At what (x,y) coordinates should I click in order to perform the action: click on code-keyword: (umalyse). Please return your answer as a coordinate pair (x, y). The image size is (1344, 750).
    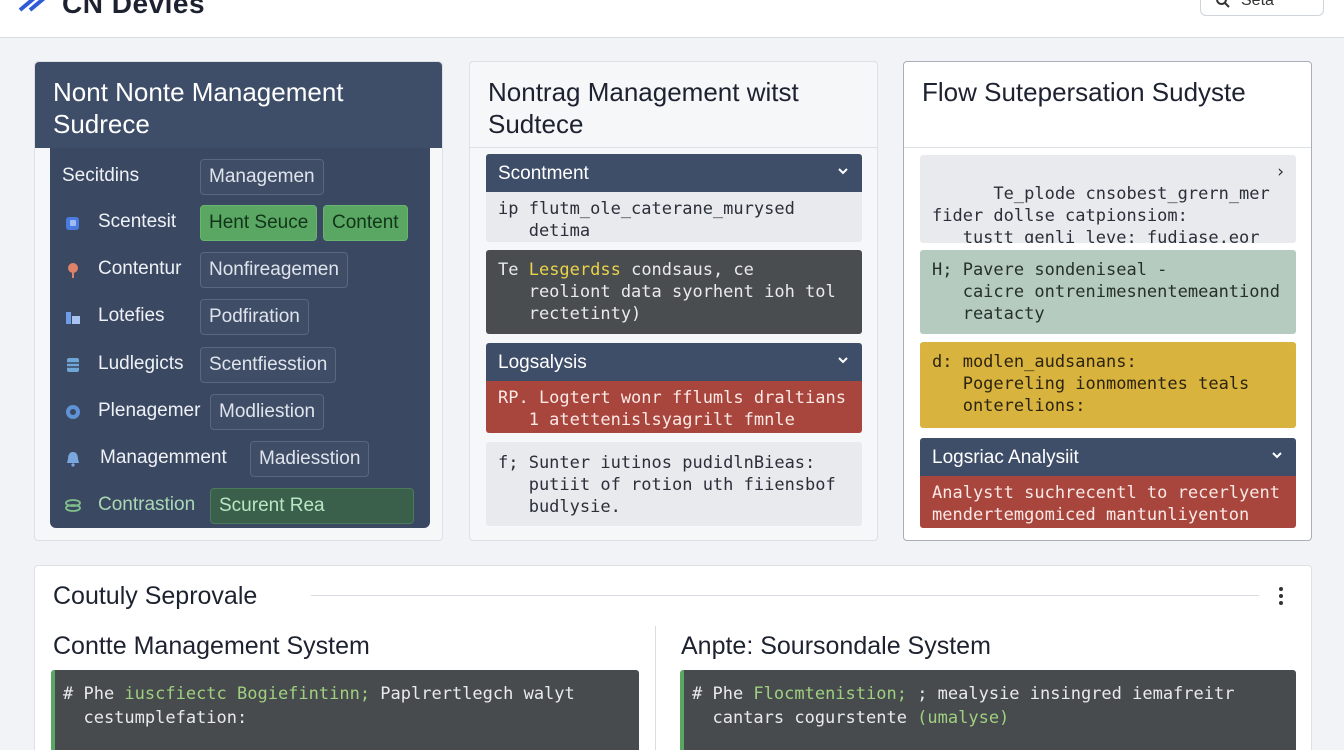
    Looking at the image, I should click on (963, 718).